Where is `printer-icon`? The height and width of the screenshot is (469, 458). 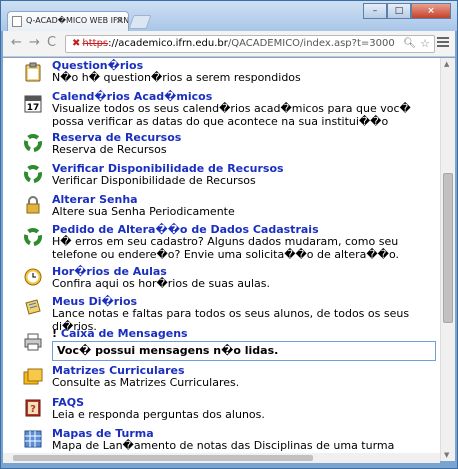 printer-icon is located at coordinates (33, 342).